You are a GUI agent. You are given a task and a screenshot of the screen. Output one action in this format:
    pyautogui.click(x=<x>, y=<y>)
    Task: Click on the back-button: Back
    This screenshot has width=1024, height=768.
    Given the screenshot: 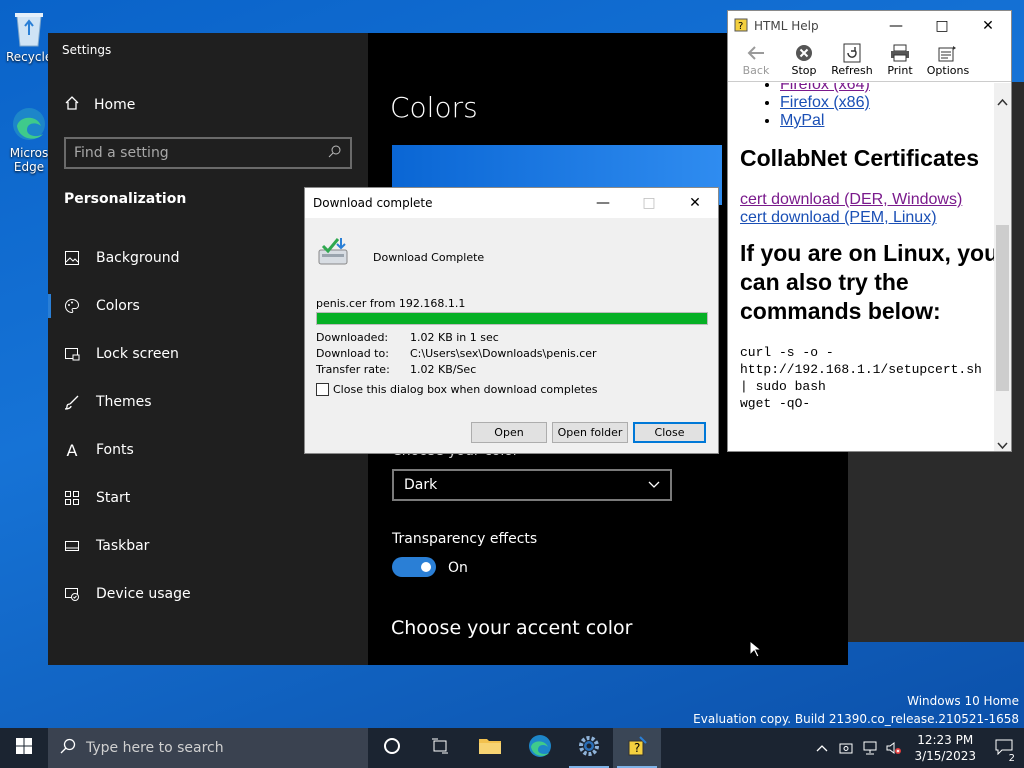 What is the action you would take?
    pyautogui.click(x=756, y=61)
    